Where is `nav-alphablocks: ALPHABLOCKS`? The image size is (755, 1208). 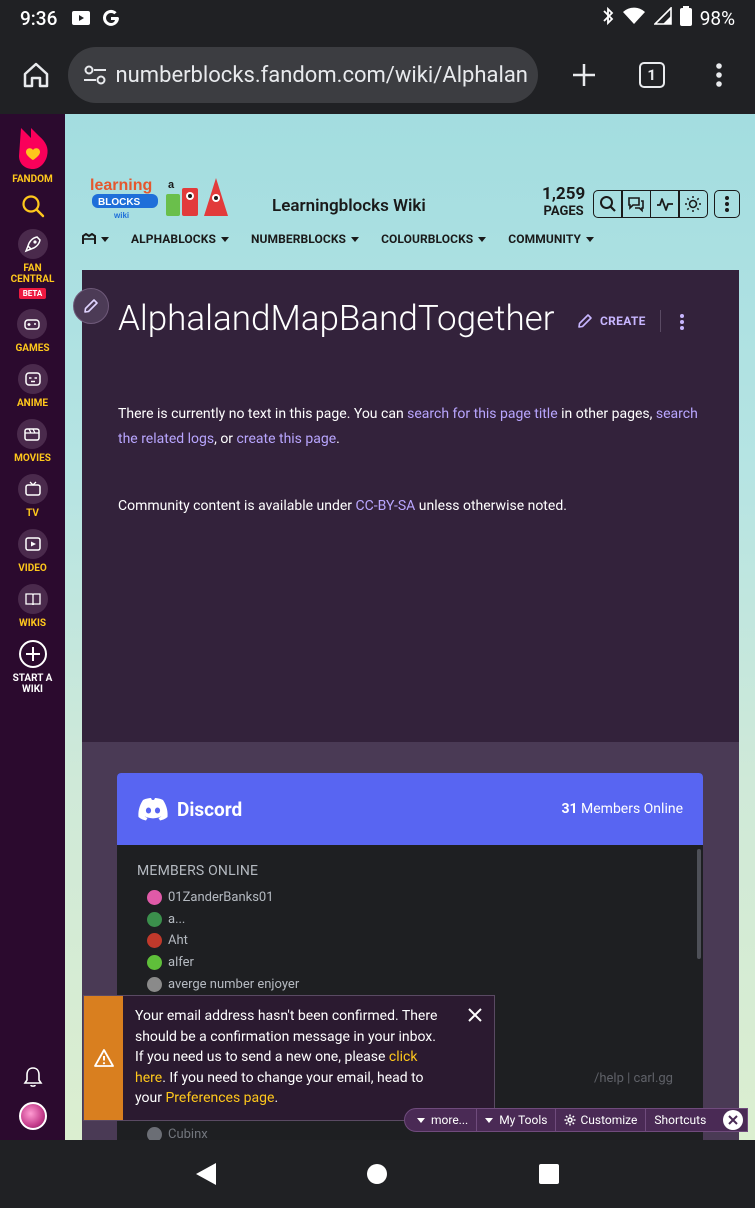
nav-alphablocks: ALPHABLOCKS is located at coordinates (180, 239).